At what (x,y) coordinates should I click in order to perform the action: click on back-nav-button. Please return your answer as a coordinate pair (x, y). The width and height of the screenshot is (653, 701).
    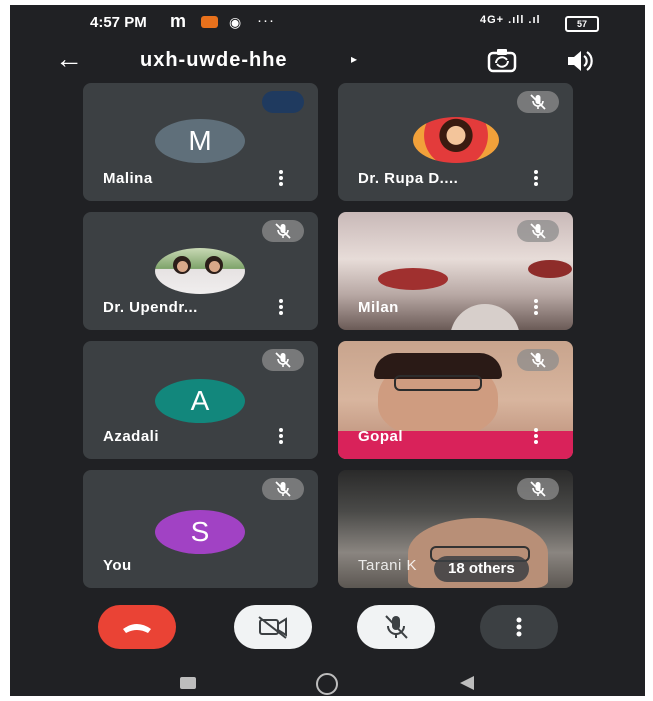
    Looking at the image, I should click on (467, 683).